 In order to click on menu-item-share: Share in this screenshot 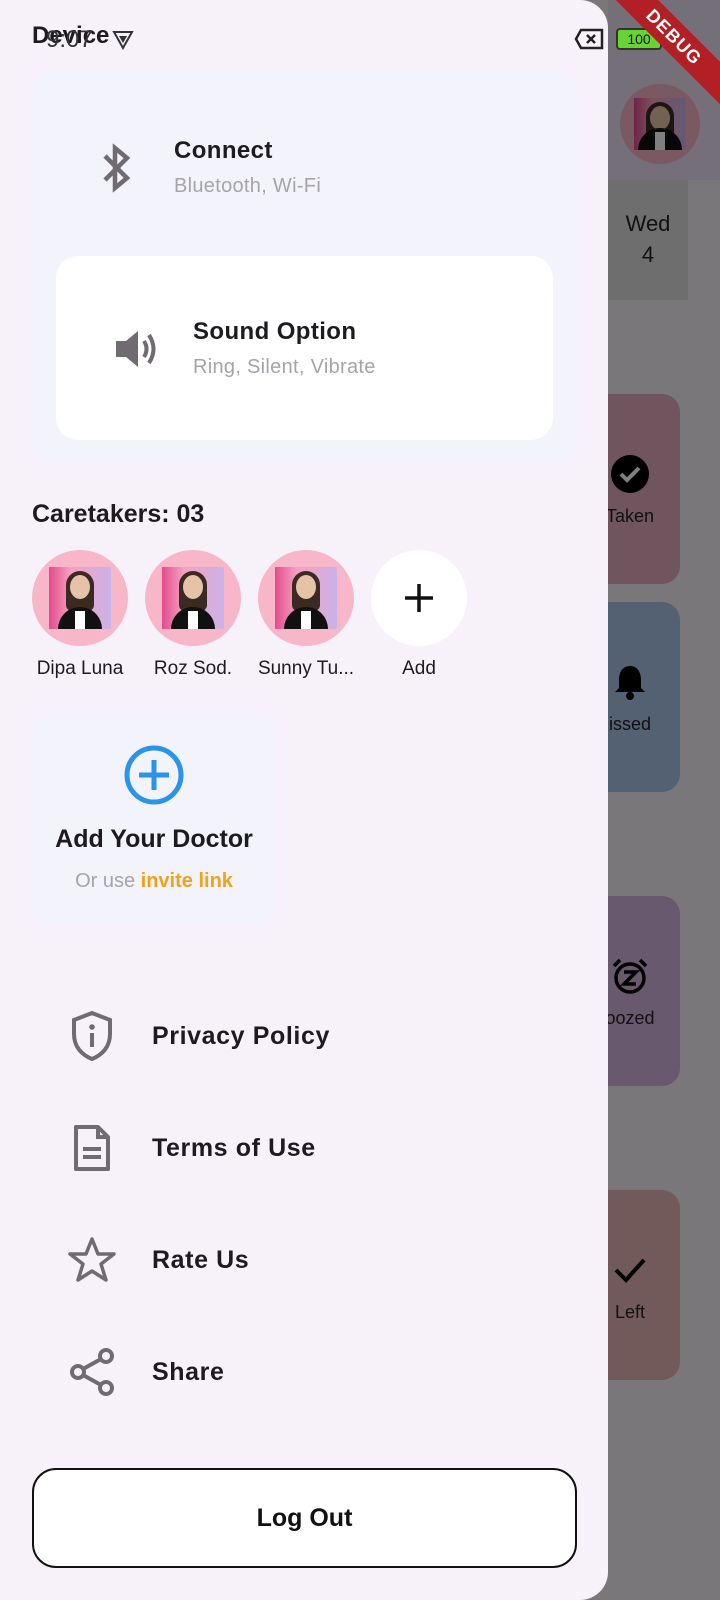, I will do `click(196, 1372)`.